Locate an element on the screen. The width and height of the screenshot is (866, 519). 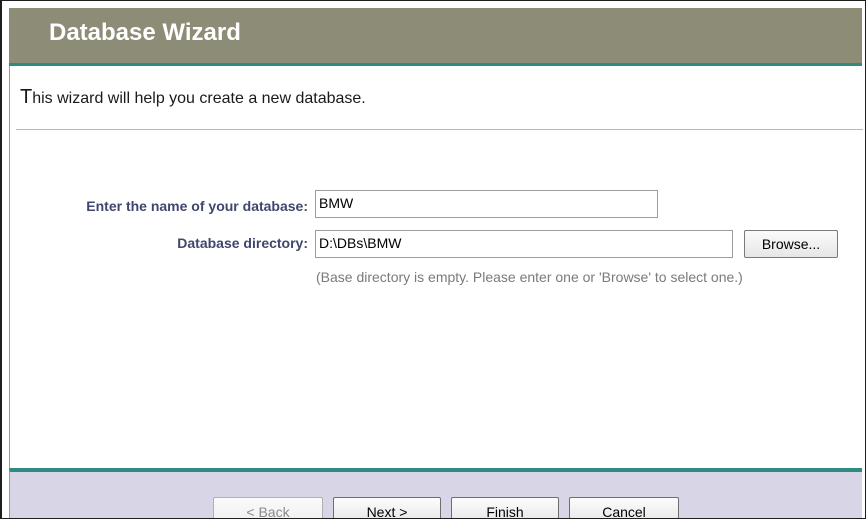
next-button: Next > is located at coordinates (387, 507).